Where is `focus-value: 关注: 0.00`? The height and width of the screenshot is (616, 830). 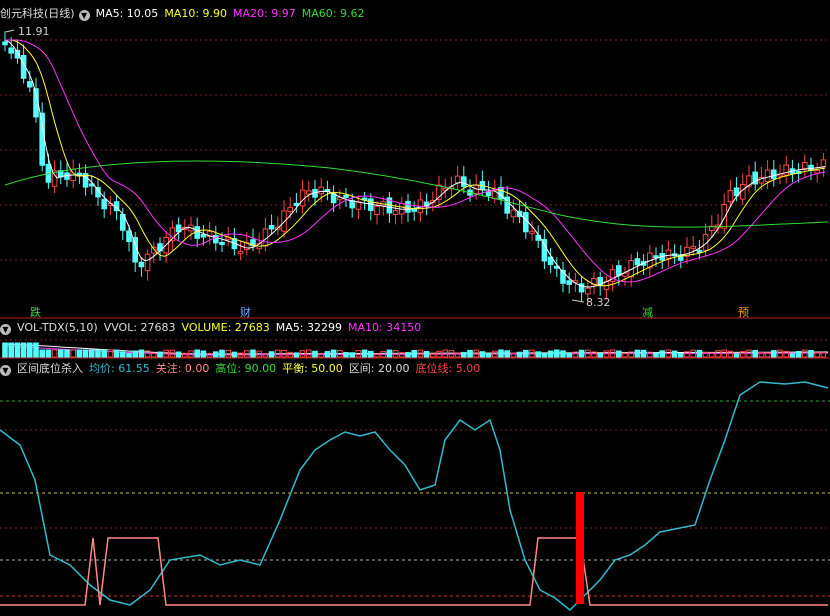
focus-value: 关注: 0.00 is located at coordinates (182, 368).